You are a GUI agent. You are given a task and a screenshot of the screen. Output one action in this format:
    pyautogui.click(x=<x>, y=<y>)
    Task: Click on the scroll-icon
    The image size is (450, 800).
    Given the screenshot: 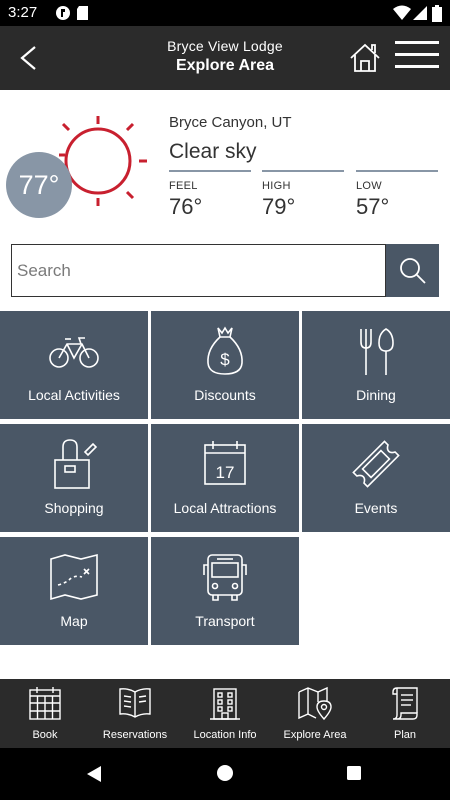 What is the action you would take?
    pyautogui.click(x=405, y=703)
    